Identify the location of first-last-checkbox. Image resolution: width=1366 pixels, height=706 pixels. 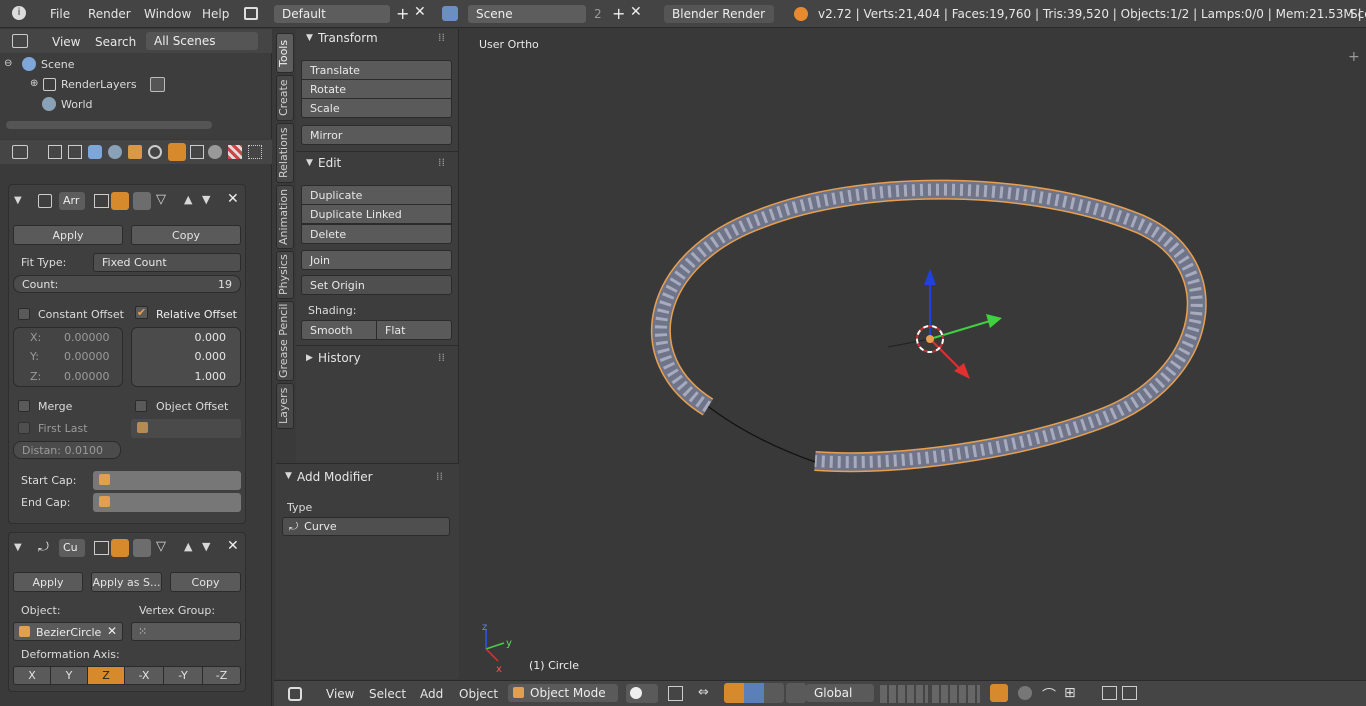
(24, 428).